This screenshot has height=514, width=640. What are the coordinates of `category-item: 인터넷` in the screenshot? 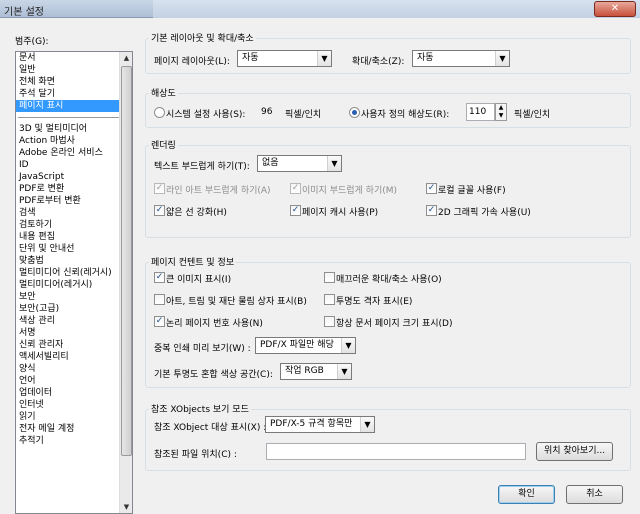 It's located at (74, 405).